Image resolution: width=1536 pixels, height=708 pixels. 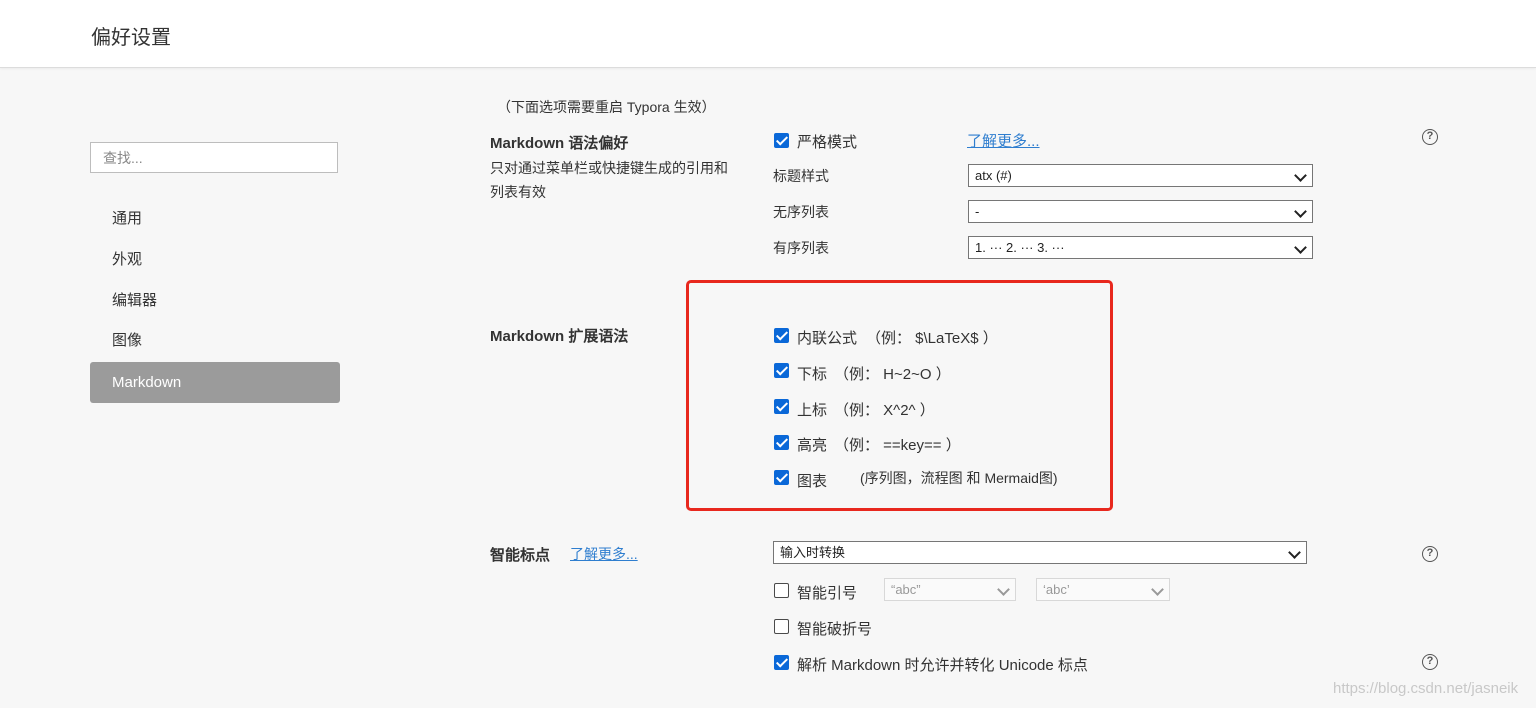 What do you see at coordinates (131, 38) in the screenshot?
I see `window-title: 偏好设置` at bounding box center [131, 38].